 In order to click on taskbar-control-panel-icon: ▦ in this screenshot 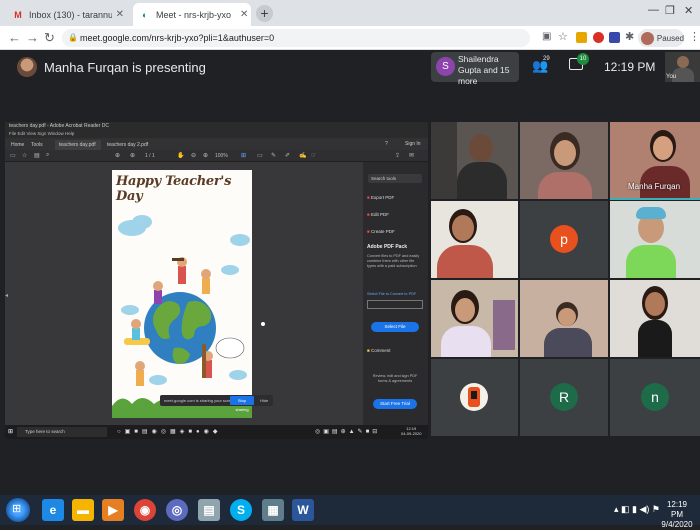, I will do `click(273, 510)`.